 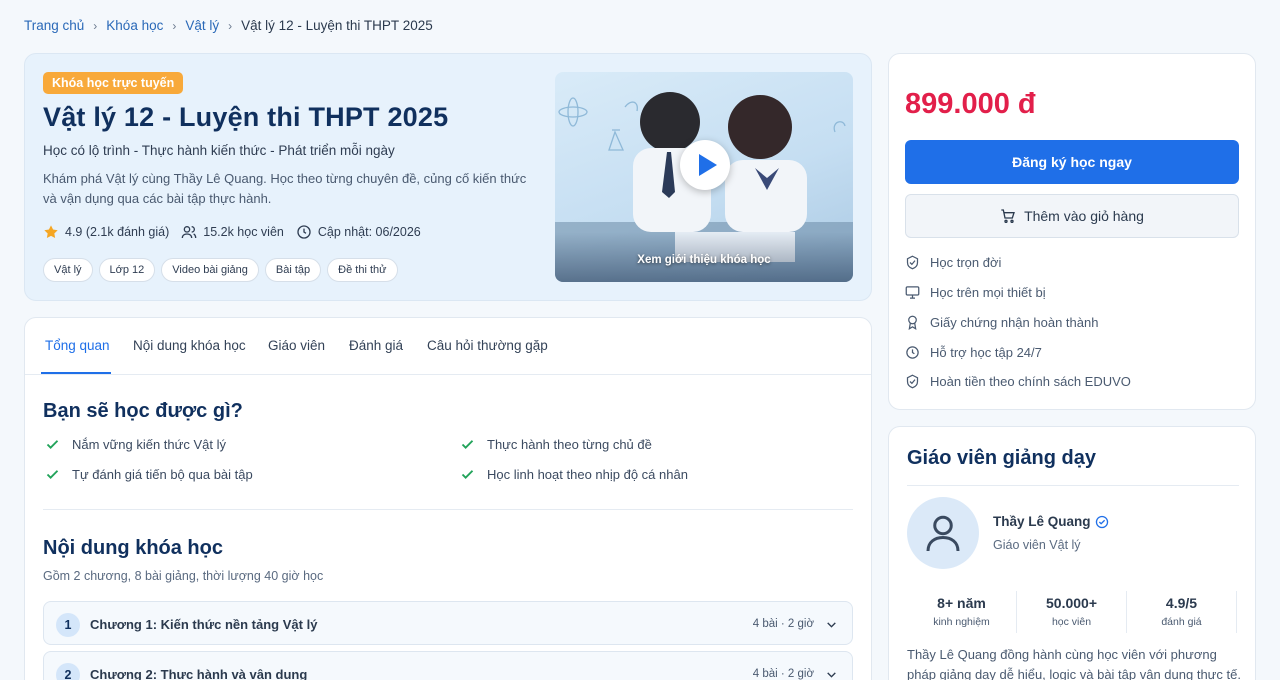 What do you see at coordinates (77, 345) in the screenshot?
I see `tab-overview: Tổng quan` at bounding box center [77, 345].